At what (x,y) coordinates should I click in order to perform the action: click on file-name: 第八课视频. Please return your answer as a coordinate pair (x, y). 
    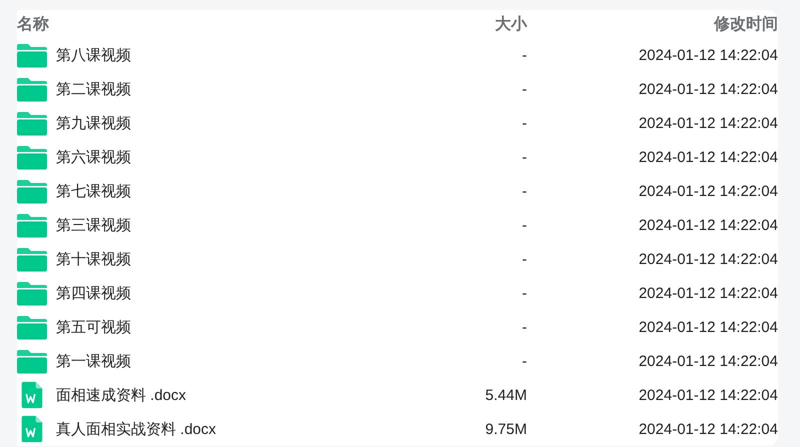
    Looking at the image, I should click on (93, 55).